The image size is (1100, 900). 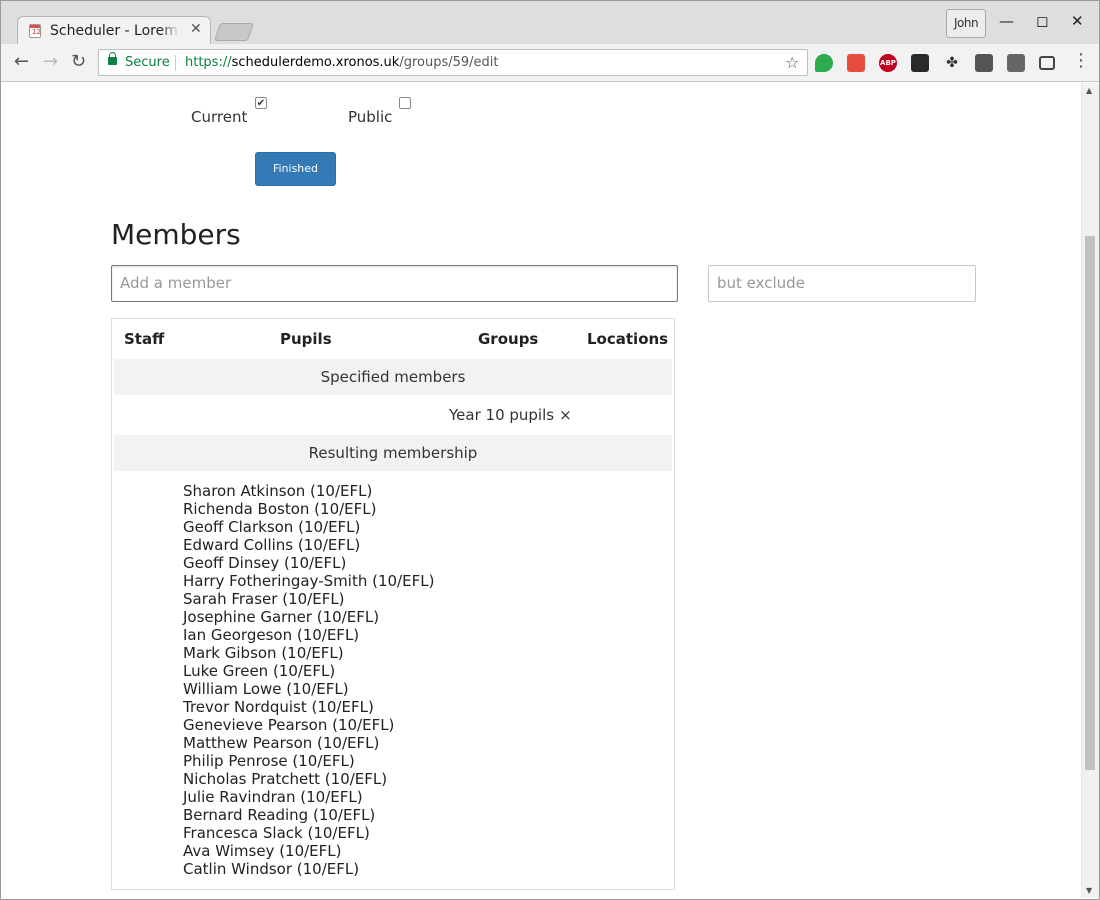 I want to click on url-path: /groups/59/edit, so click(x=449, y=62).